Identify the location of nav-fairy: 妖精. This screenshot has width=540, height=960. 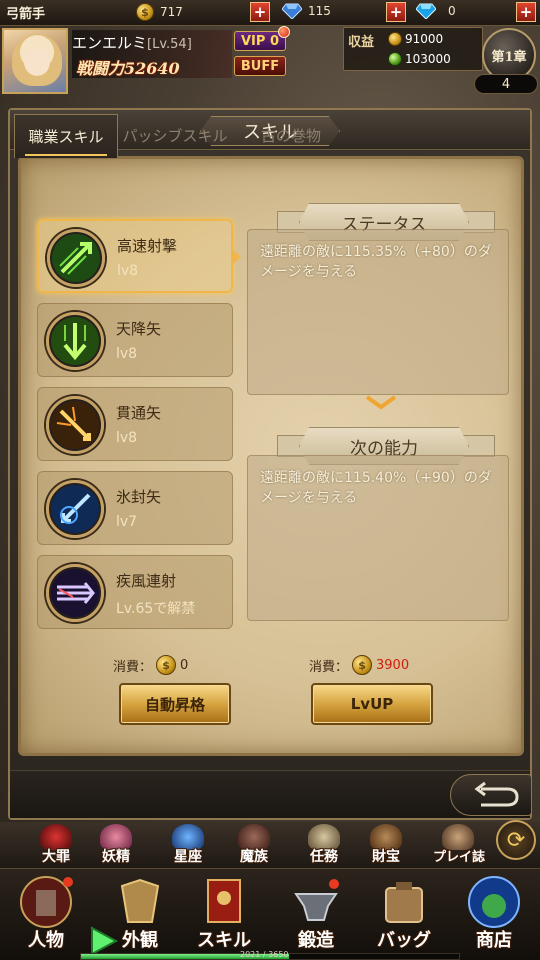
(116, 846).